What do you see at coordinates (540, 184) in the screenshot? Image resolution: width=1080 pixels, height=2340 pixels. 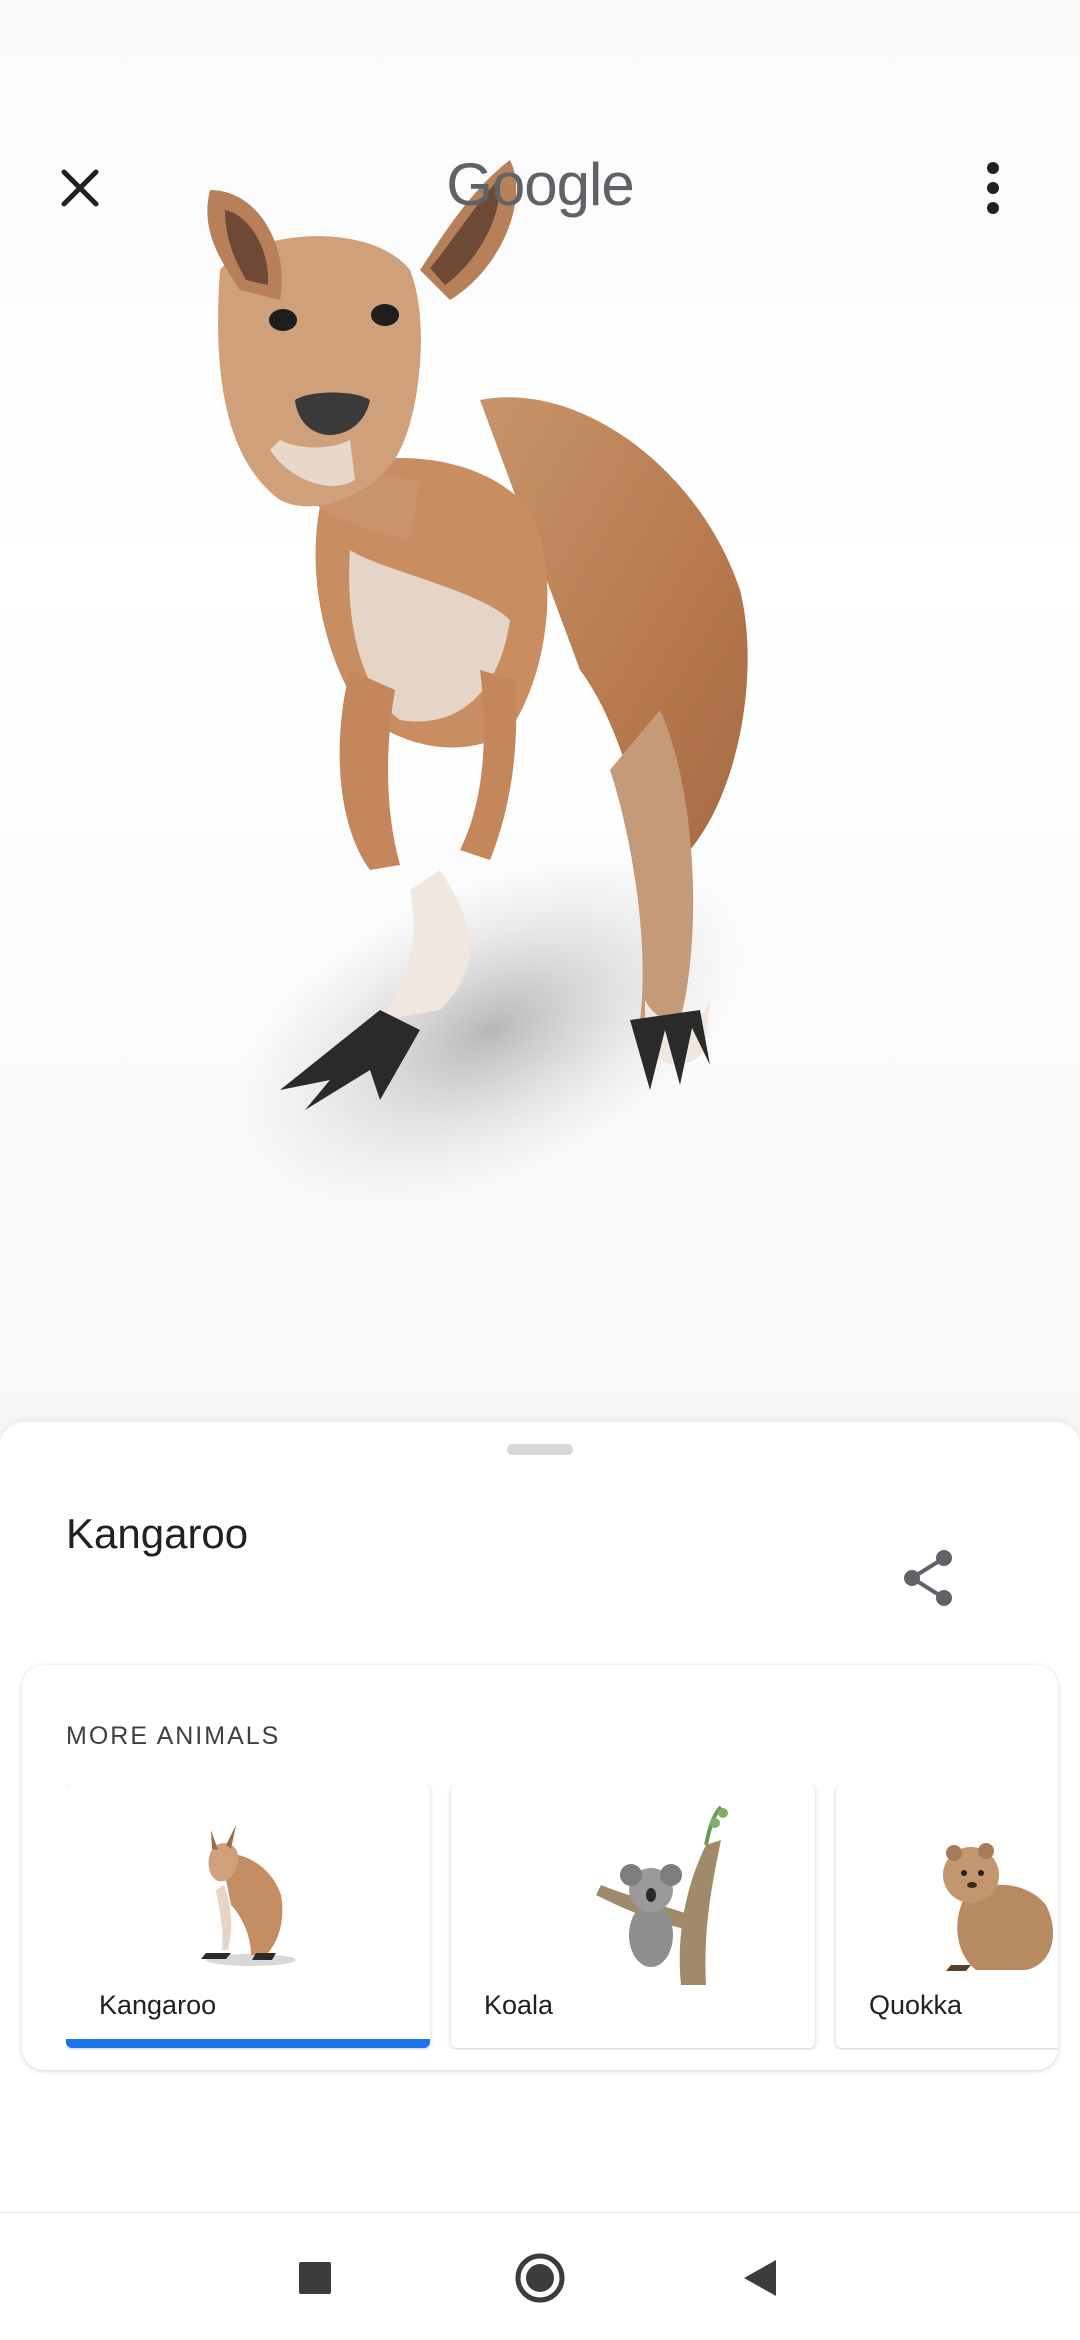 I see `google-logo: Google` at bounding box center [540, 184].